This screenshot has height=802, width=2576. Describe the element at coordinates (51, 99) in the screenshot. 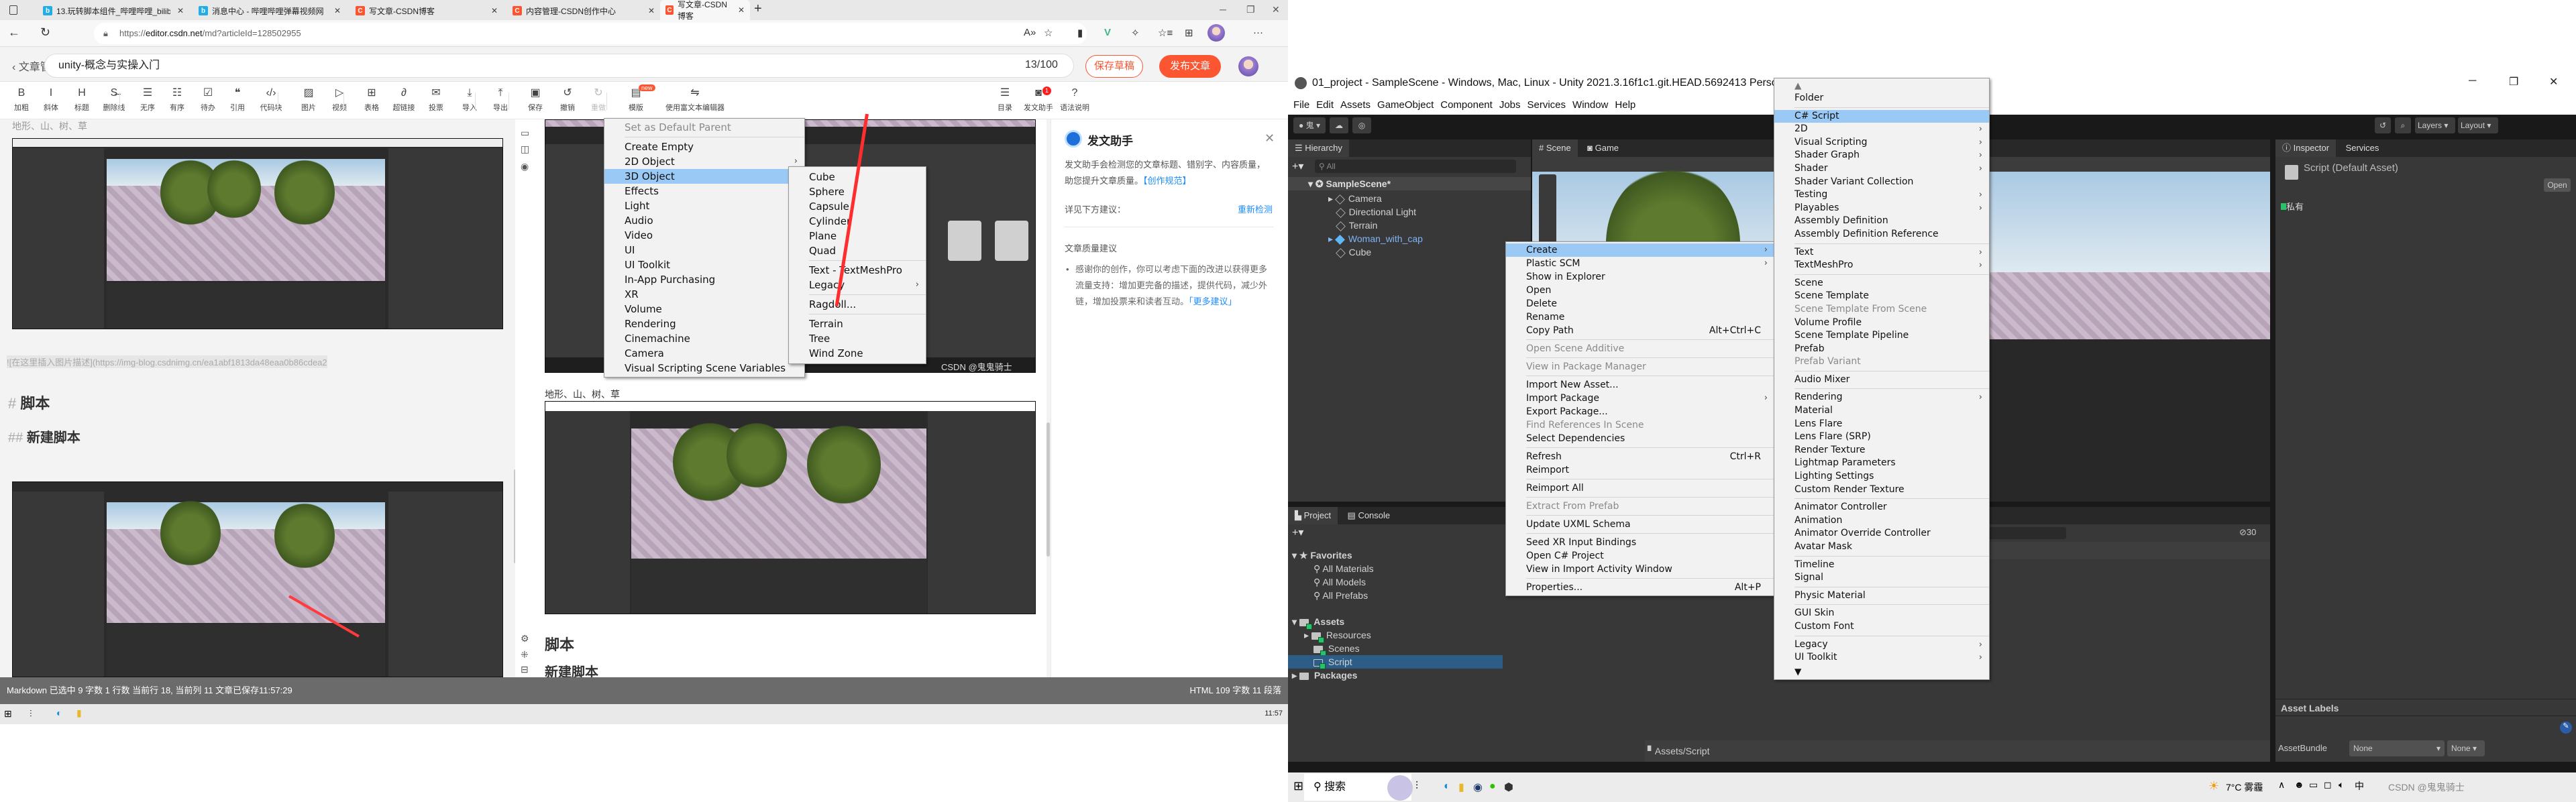

I see `toolbar-button-1: I 斜体` at that location.